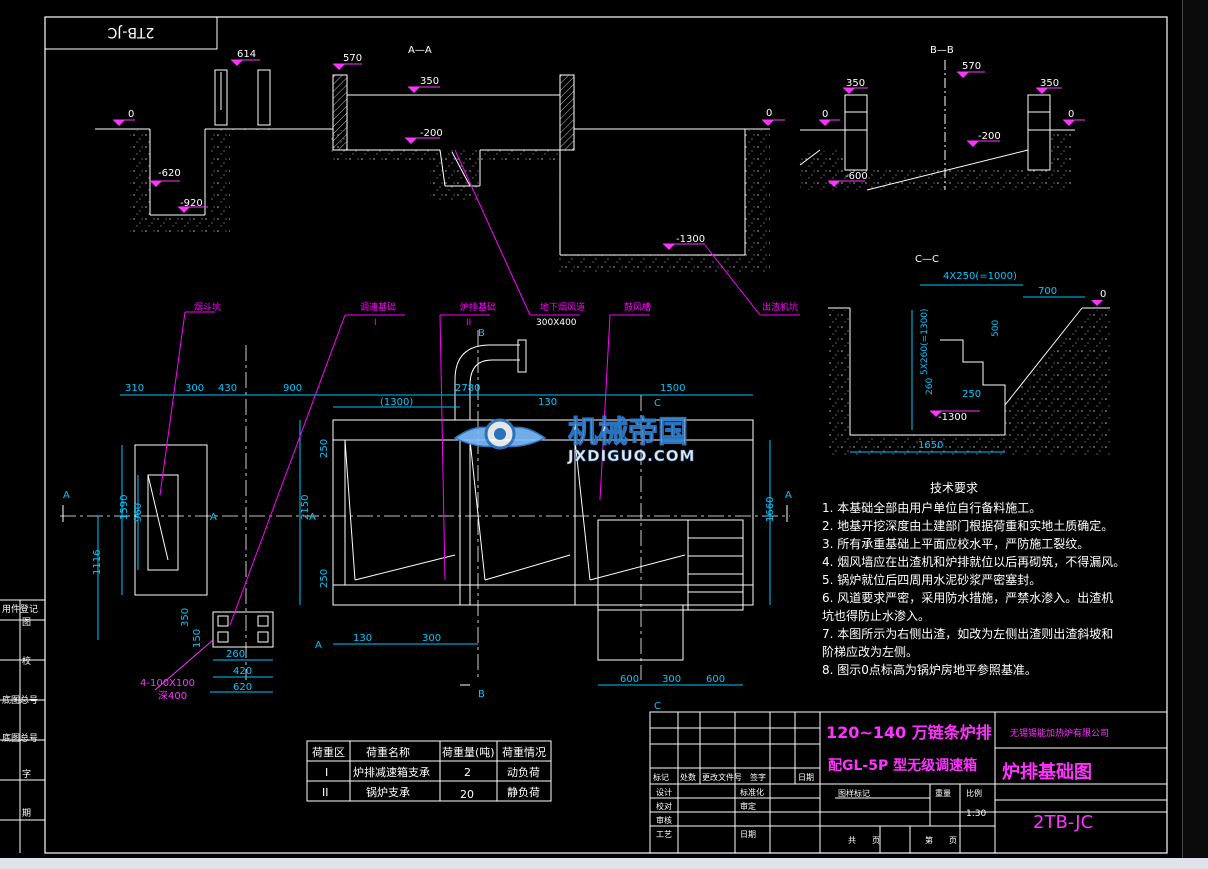 This screenshot has width=1208, height=869. I want to click on weight-label: 重量, so click(943, 793).